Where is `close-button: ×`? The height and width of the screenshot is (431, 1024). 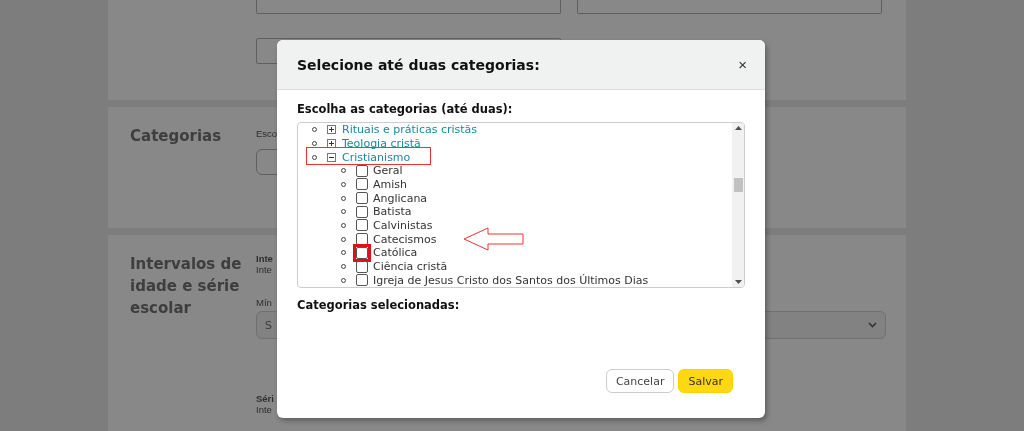 close-button: × is located at coordinates (742, 64).